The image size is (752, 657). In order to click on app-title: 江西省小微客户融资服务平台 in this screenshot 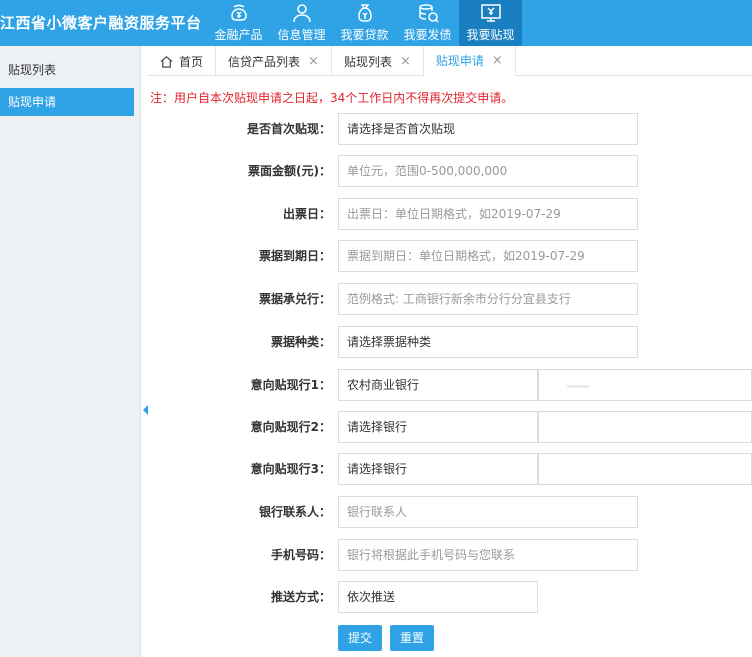, I will do `click(101, 23)`.